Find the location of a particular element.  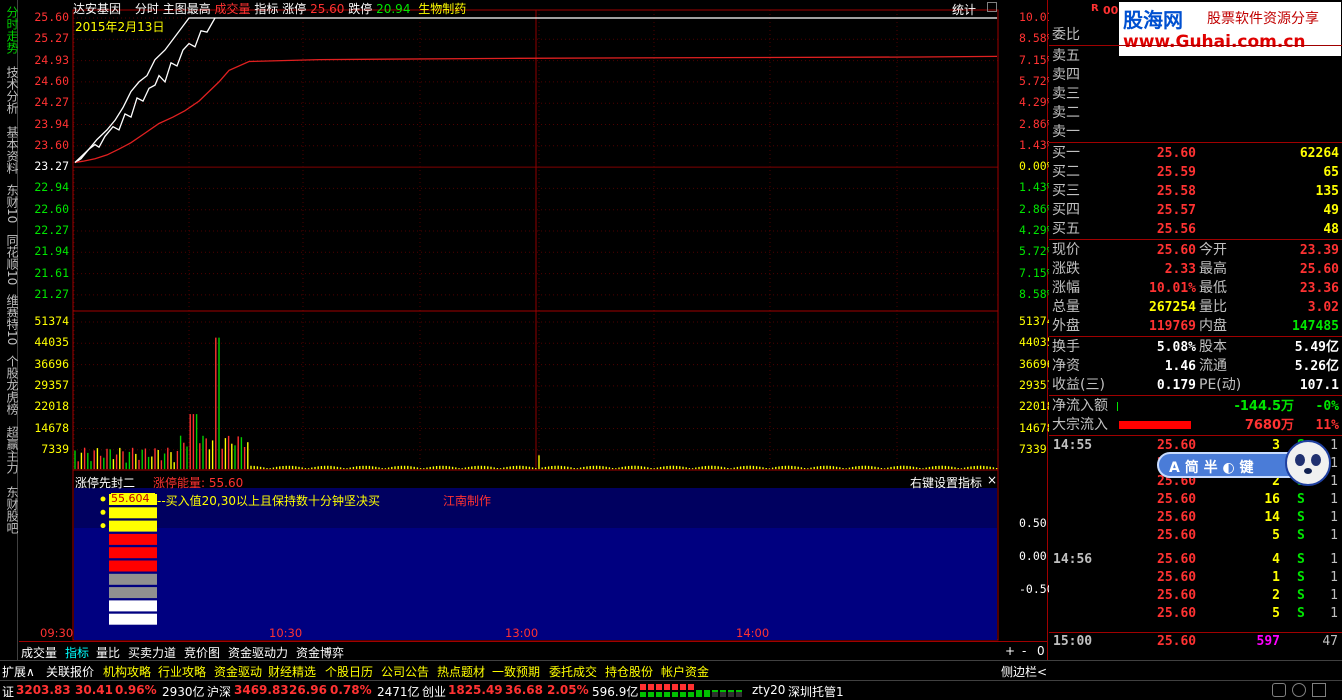

bid-price: 25.59 is located at coordinates (1176, 172).